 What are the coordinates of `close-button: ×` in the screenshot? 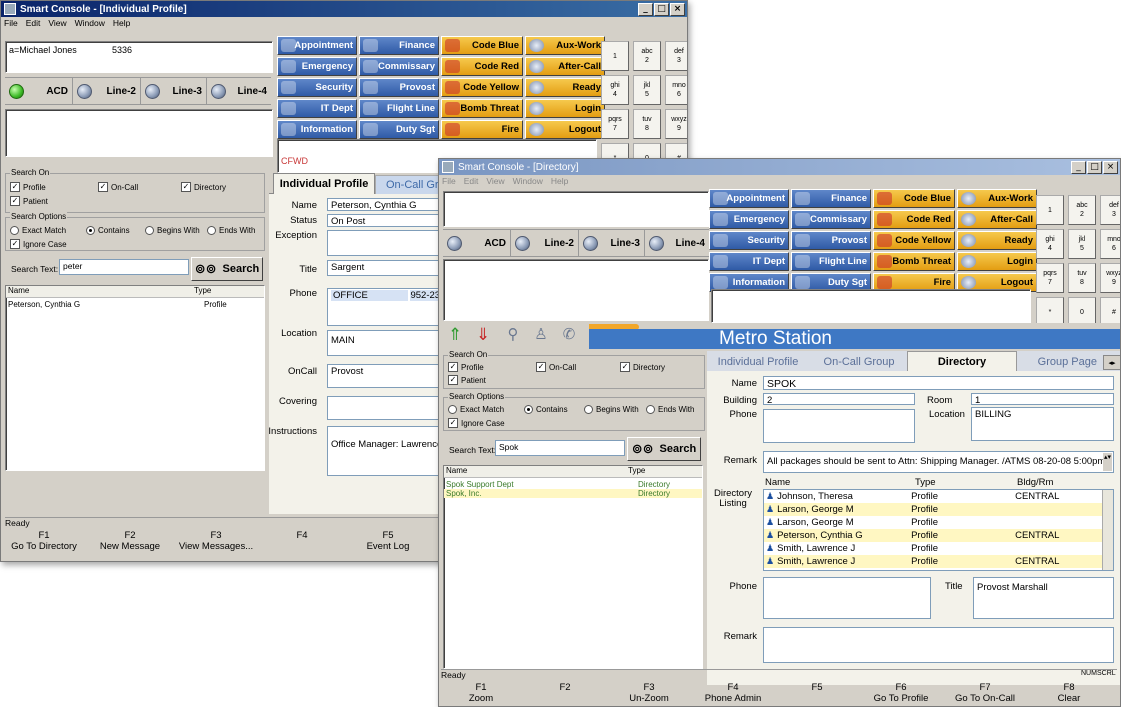 It's located at (1110, 167).